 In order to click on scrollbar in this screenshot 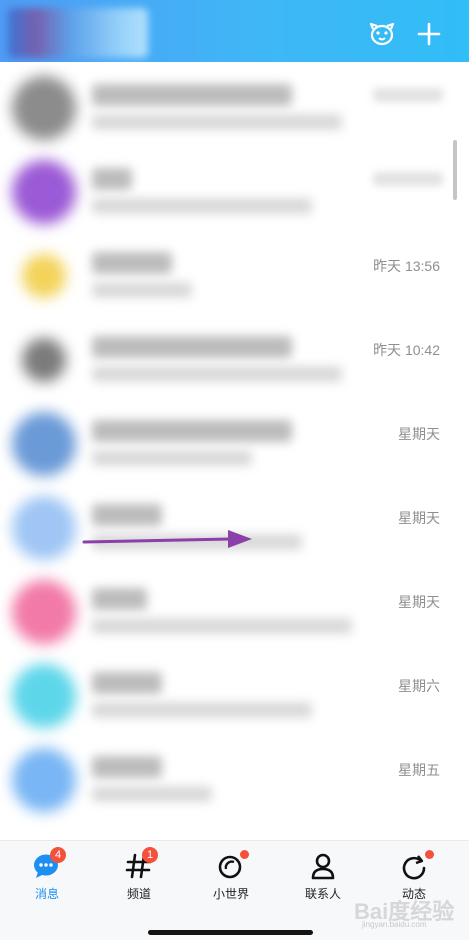, I will do `click(455, 170)`.